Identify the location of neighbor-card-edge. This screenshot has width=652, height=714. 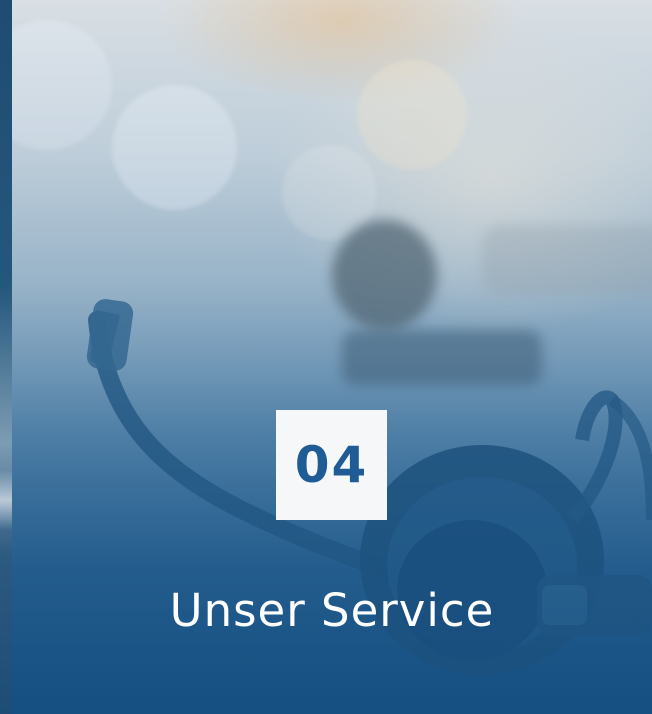
(6, 357).